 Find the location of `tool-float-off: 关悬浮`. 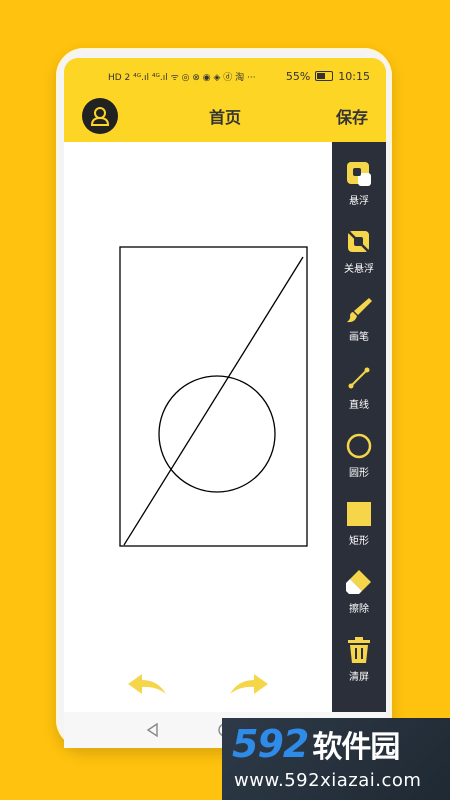

tool-float-off: 关悬浮 is located at coordinates (359, 252).